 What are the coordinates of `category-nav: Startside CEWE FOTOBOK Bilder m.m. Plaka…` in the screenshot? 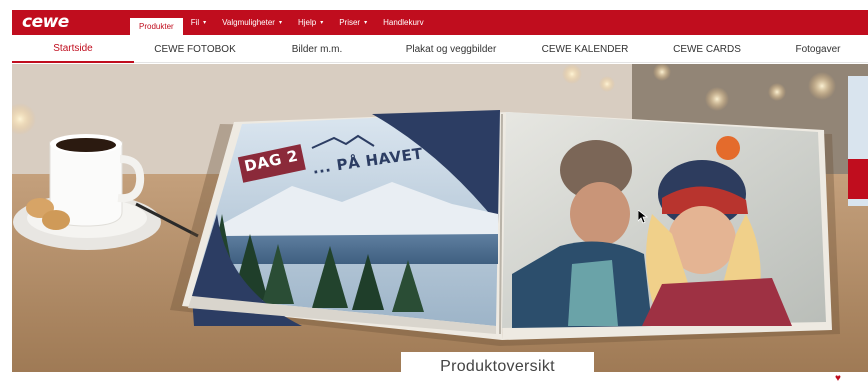 It's located at (440, 49).